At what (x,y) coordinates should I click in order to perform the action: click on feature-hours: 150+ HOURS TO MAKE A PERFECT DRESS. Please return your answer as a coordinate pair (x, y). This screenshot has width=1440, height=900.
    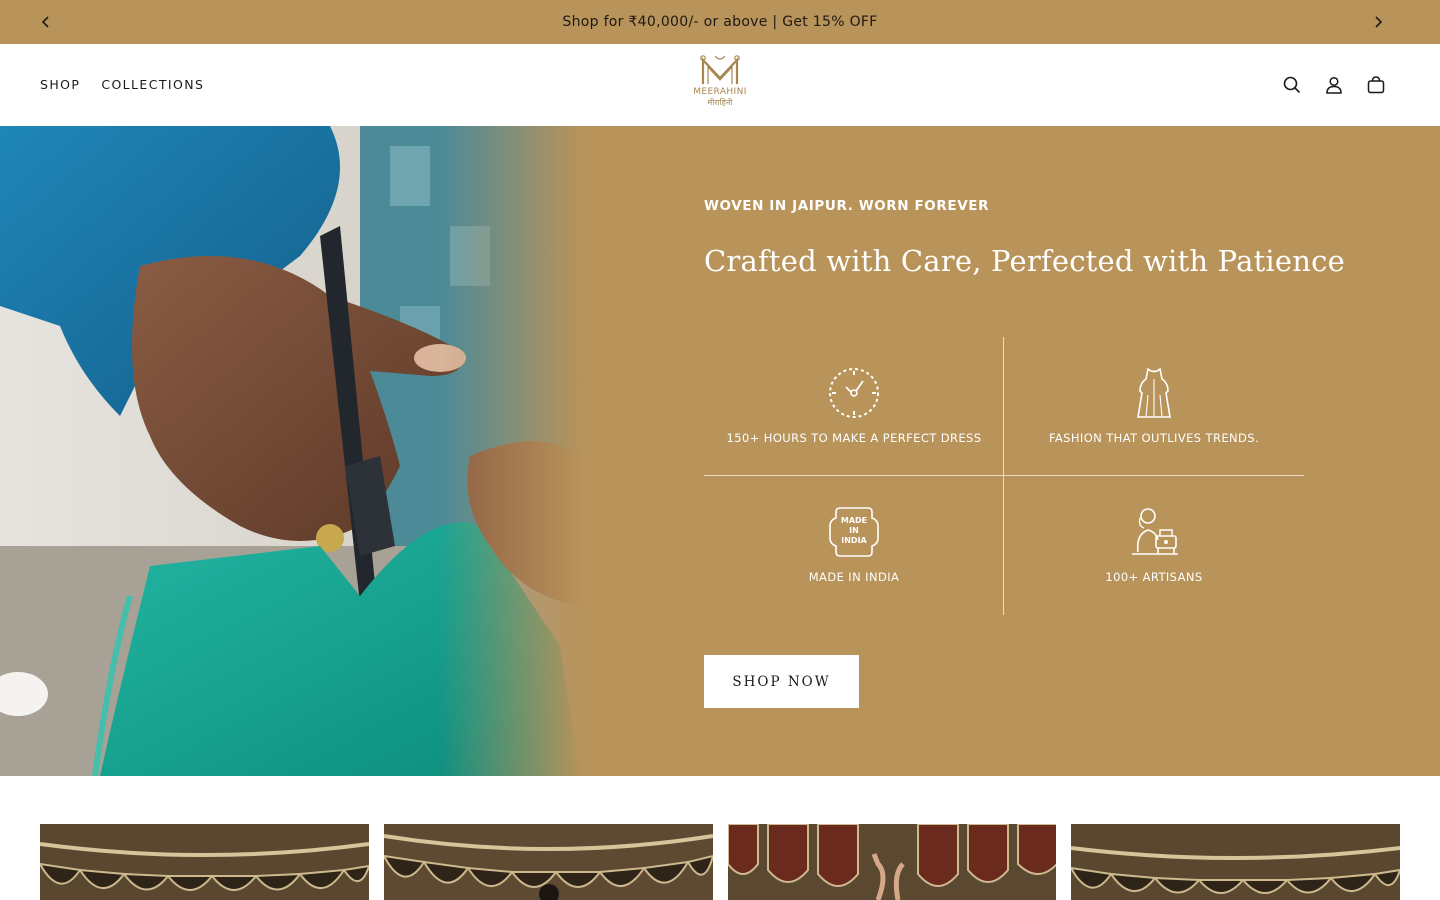
    Looking at the image, I should click on (854, 406).